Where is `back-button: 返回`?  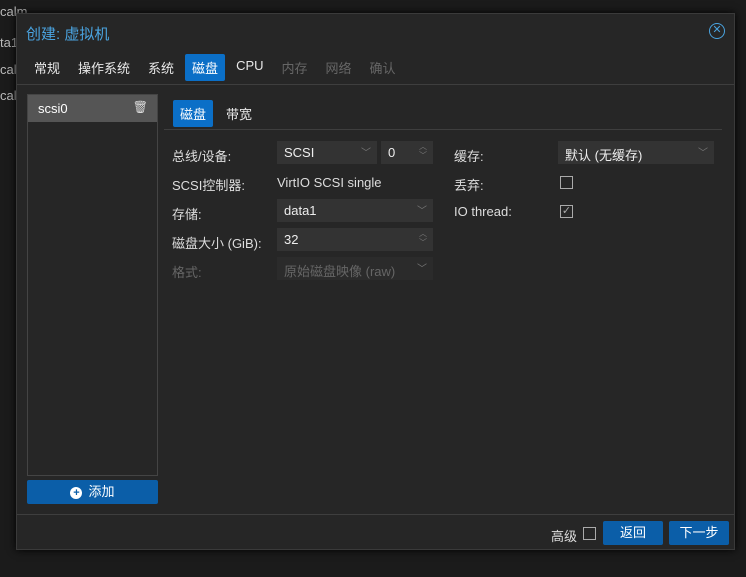
back-button: 返回 is located at coordinates (633, 533).